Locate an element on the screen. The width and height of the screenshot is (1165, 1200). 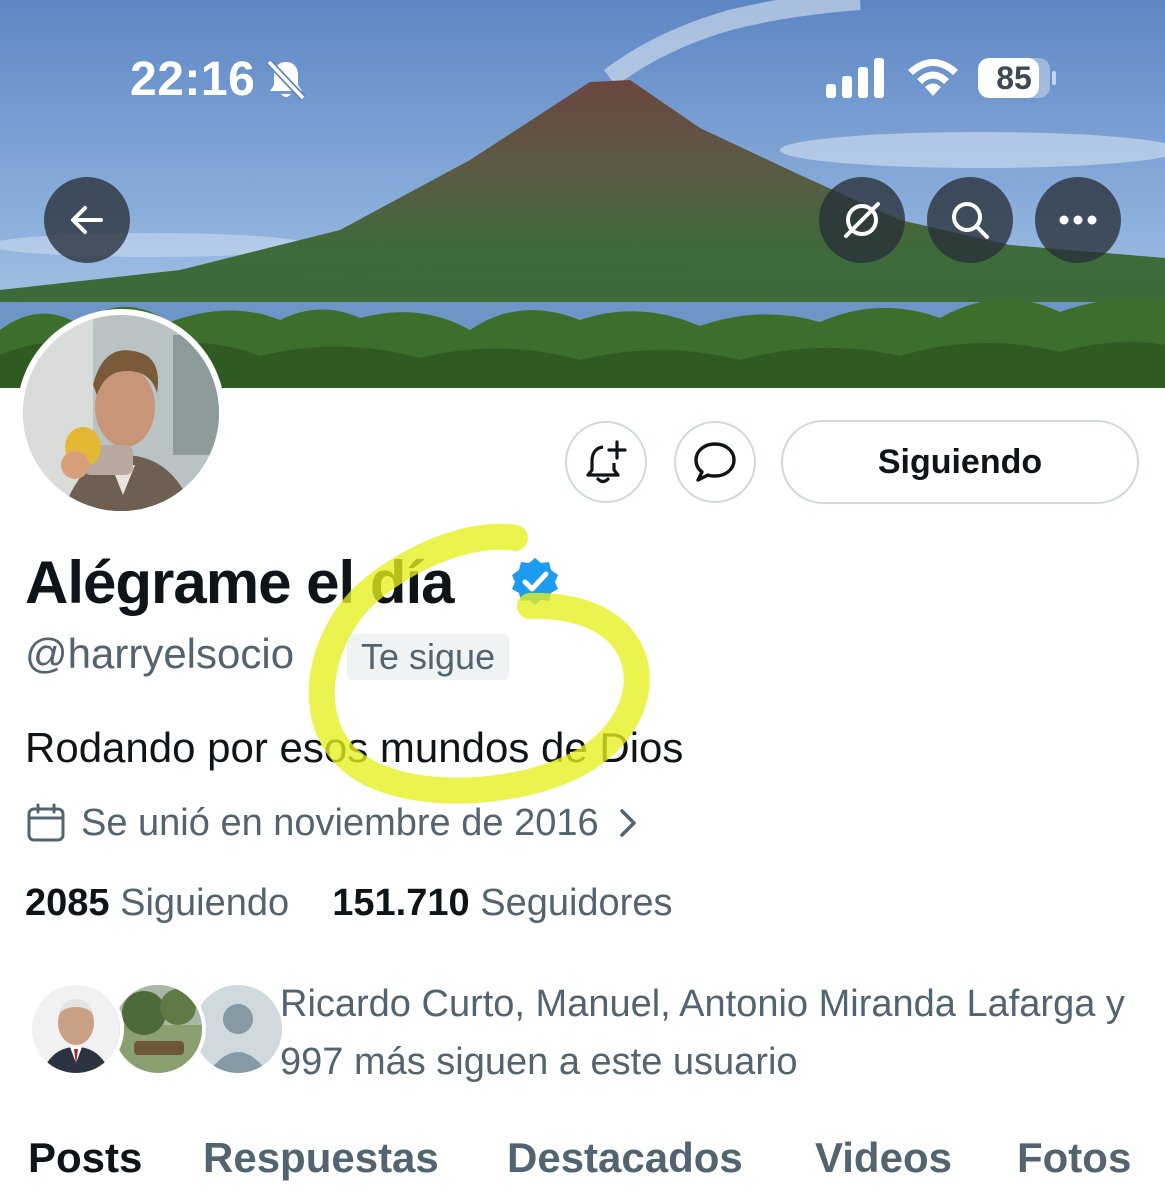
follow-stats: 2085 Siguiendo 151.710 Seguidores is located at coordinates (348, 903).